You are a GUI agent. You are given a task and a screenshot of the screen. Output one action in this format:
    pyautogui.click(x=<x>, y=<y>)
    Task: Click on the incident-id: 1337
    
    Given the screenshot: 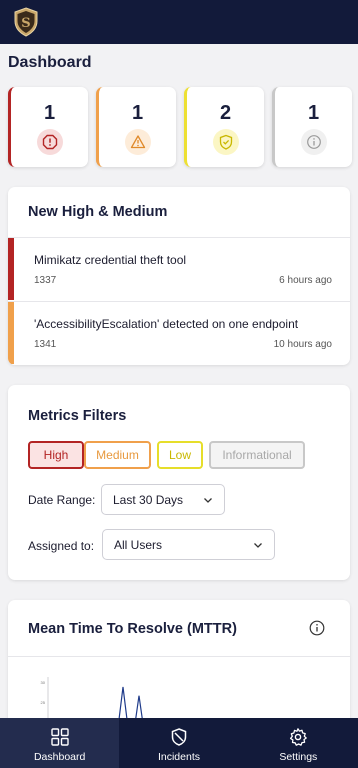 What is the action you would take?
    pyautogui.click(x=45, y=280)
    